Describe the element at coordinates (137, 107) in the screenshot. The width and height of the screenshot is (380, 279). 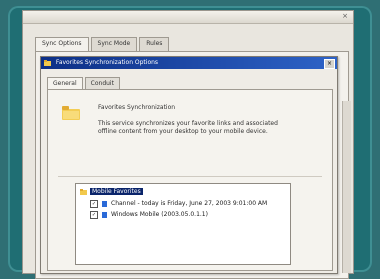
I see `feature-name: Favorites Synchronization` at that location.